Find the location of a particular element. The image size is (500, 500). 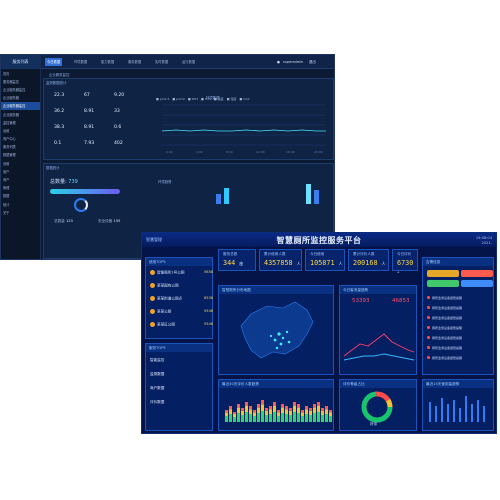

rank2-item: 评价数据 is located at coordinates (157, 402).